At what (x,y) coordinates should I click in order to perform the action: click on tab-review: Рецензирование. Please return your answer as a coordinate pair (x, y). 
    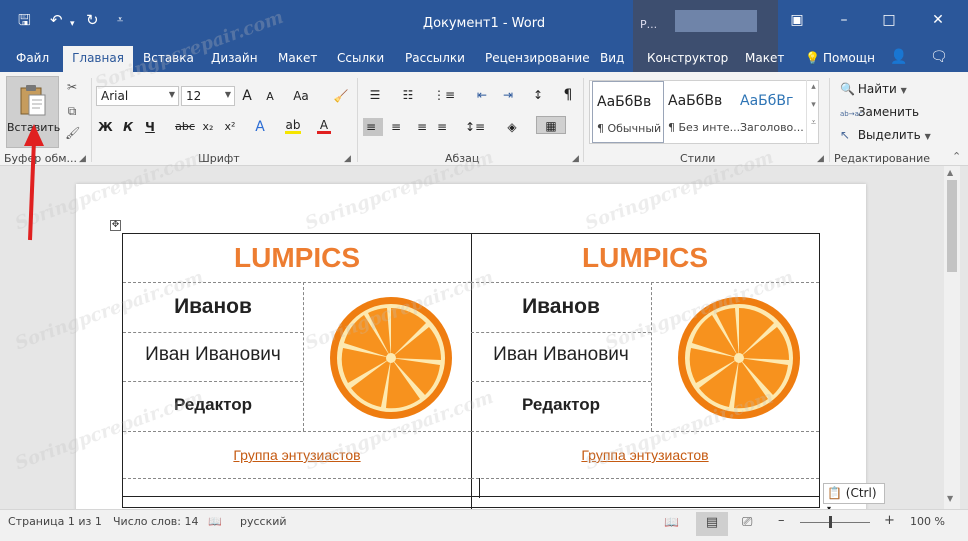
    Looking at the image, I should click on (537, 58).